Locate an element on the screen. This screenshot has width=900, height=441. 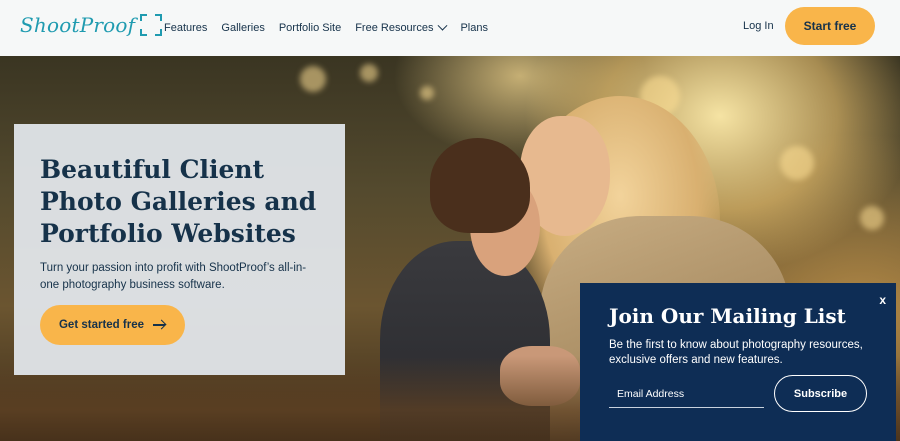
nav-item-free-resources: Free Resources is located at coordinates (401, 27).